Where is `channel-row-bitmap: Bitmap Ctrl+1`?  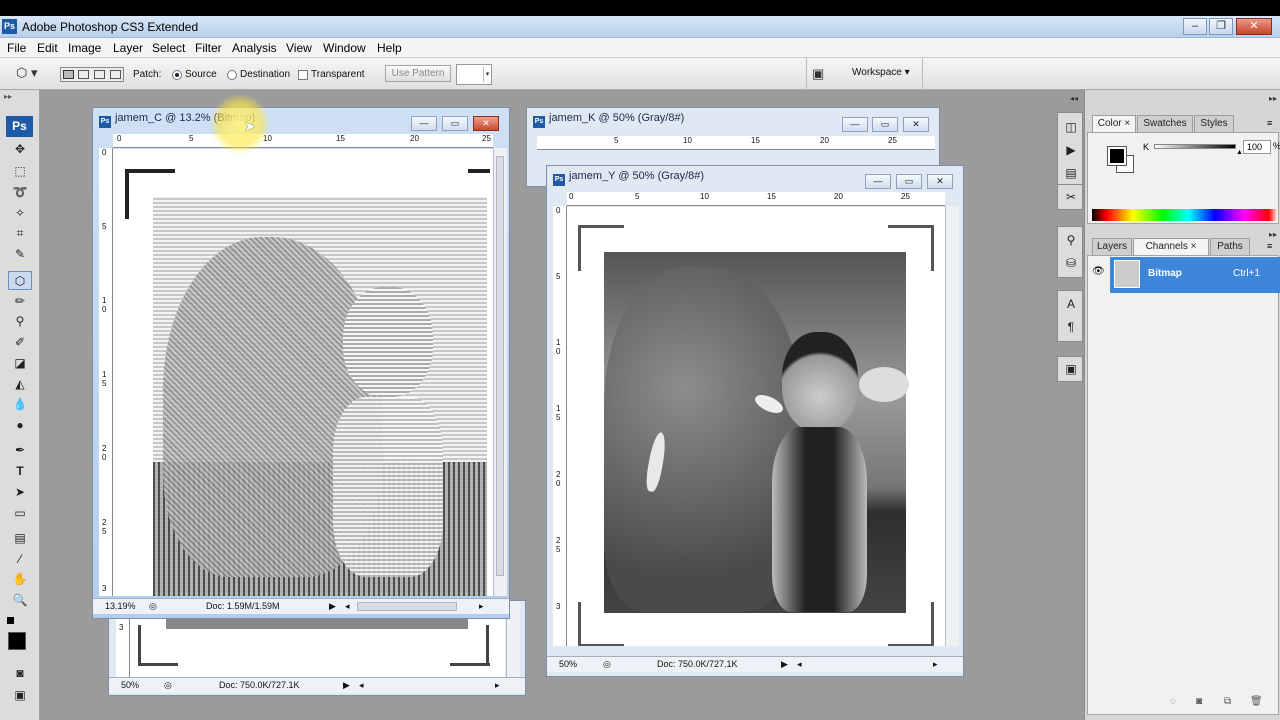
channel-row-bitmap: Bitmap Ctrl+1 is located at coordinates (1195, 275).